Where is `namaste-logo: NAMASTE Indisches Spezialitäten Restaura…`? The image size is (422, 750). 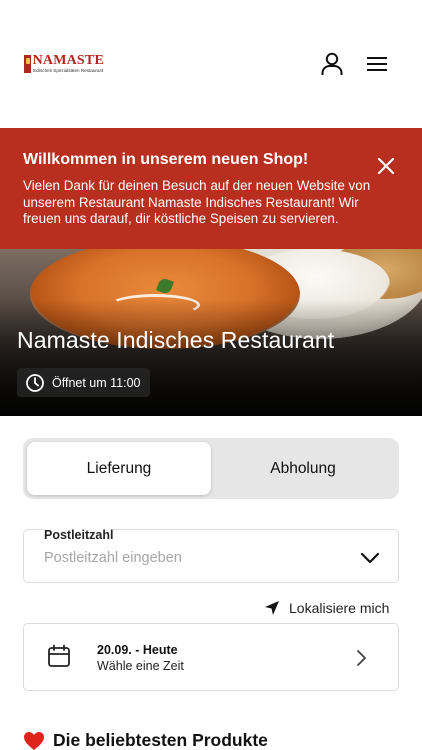 namaste-logo: NAMASTE Indisches Spezialitäten Restaura… is located at coordinates (64, 65).